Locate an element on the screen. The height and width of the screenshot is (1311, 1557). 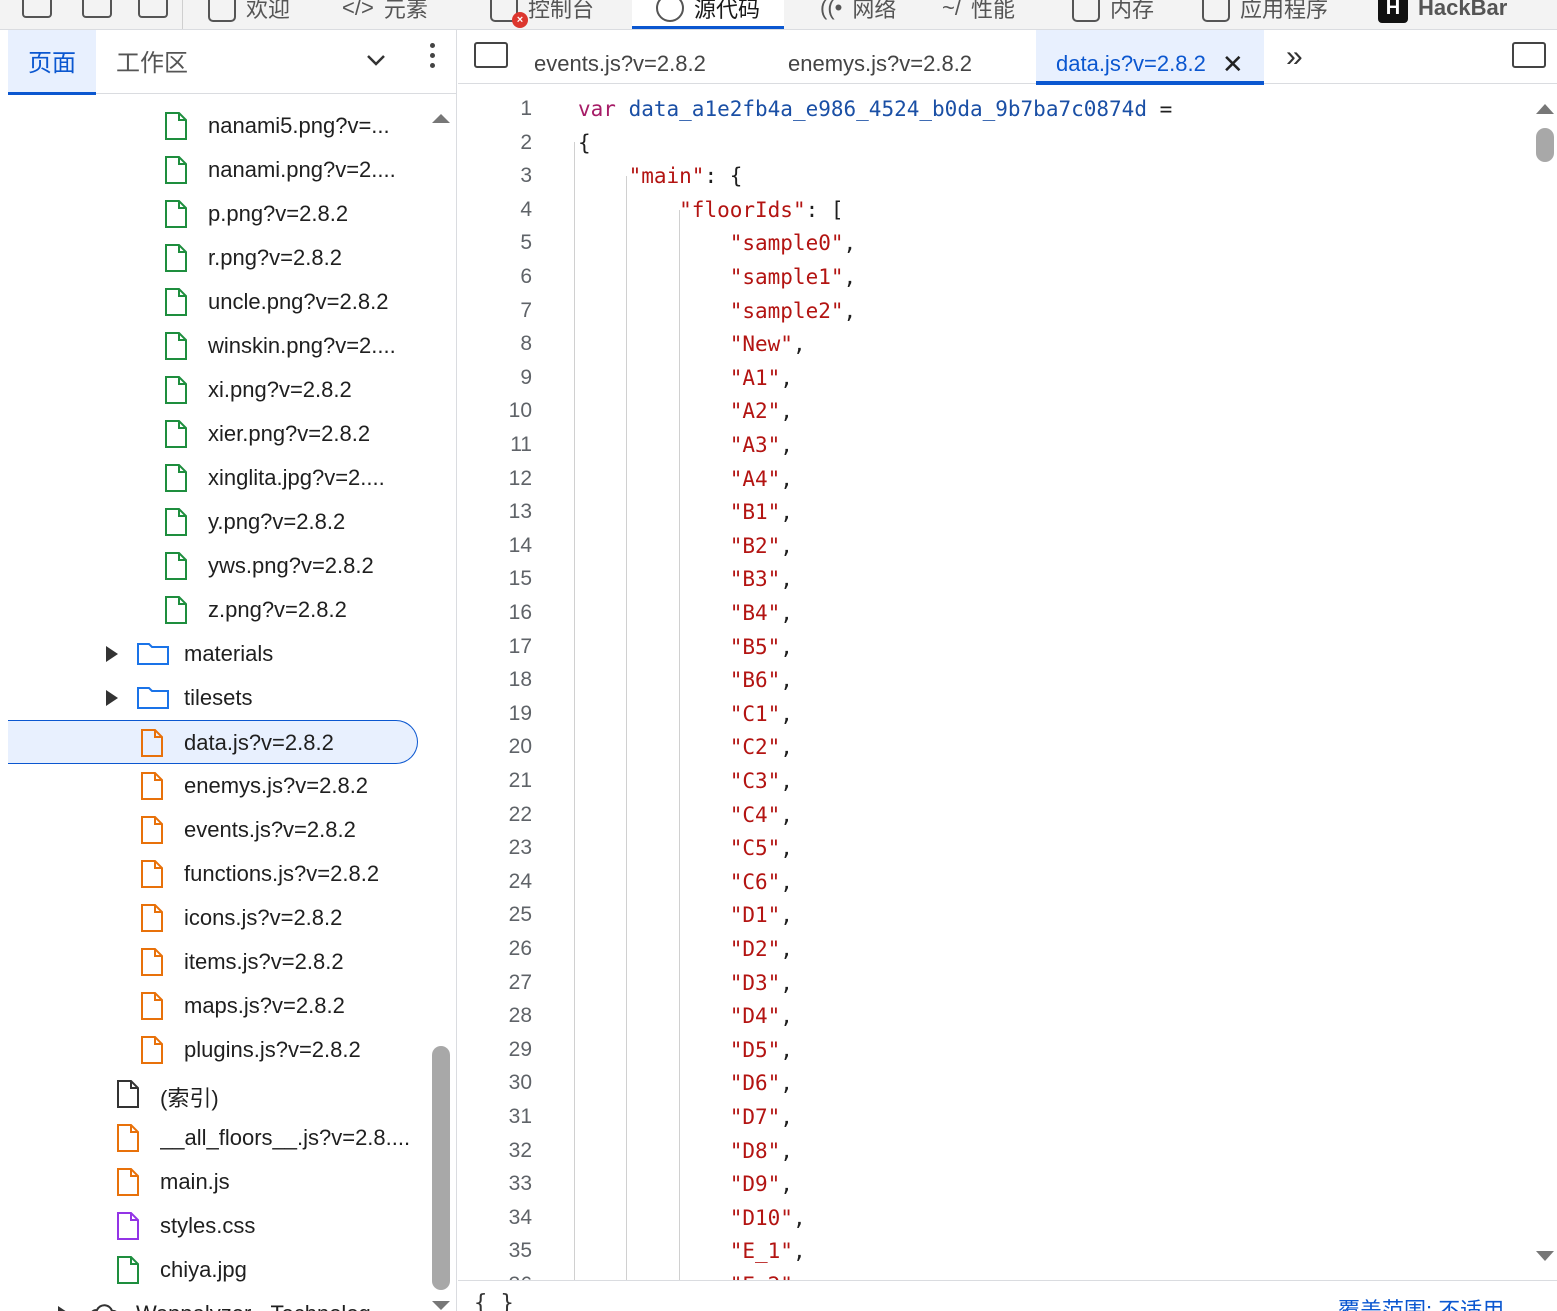
more-tabs-icon: » is located at coordinates (1294, 57).